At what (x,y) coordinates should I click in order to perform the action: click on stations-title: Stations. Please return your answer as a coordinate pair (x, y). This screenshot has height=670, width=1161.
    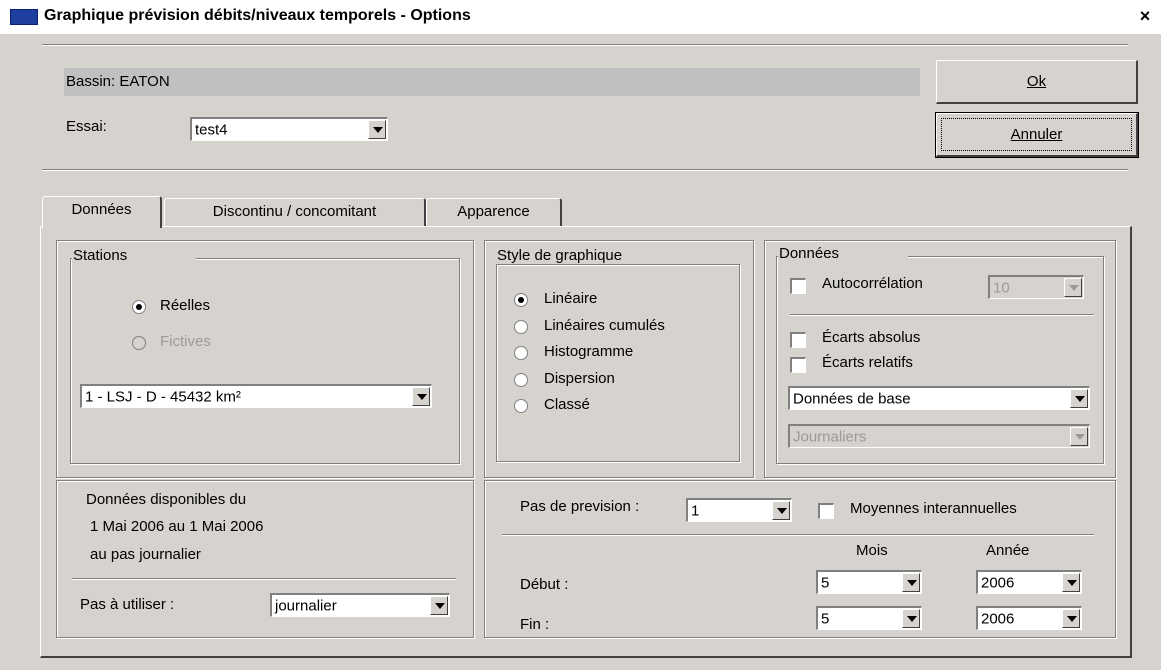
    Looking at the image, I should click on (134, 255).